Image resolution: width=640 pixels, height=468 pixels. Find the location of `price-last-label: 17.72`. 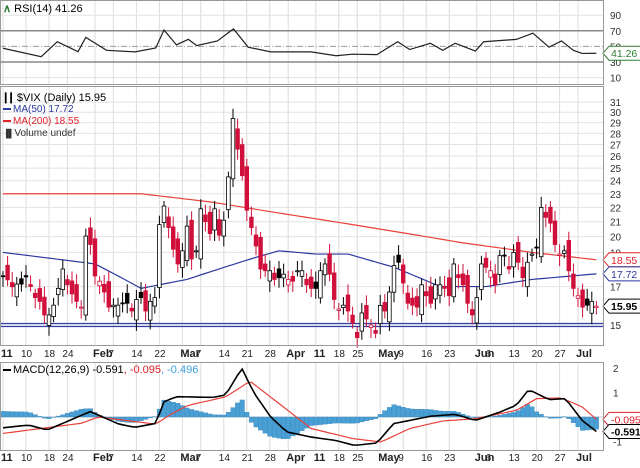

price-last-label: 17.72 is located at coordinates (624, 275).